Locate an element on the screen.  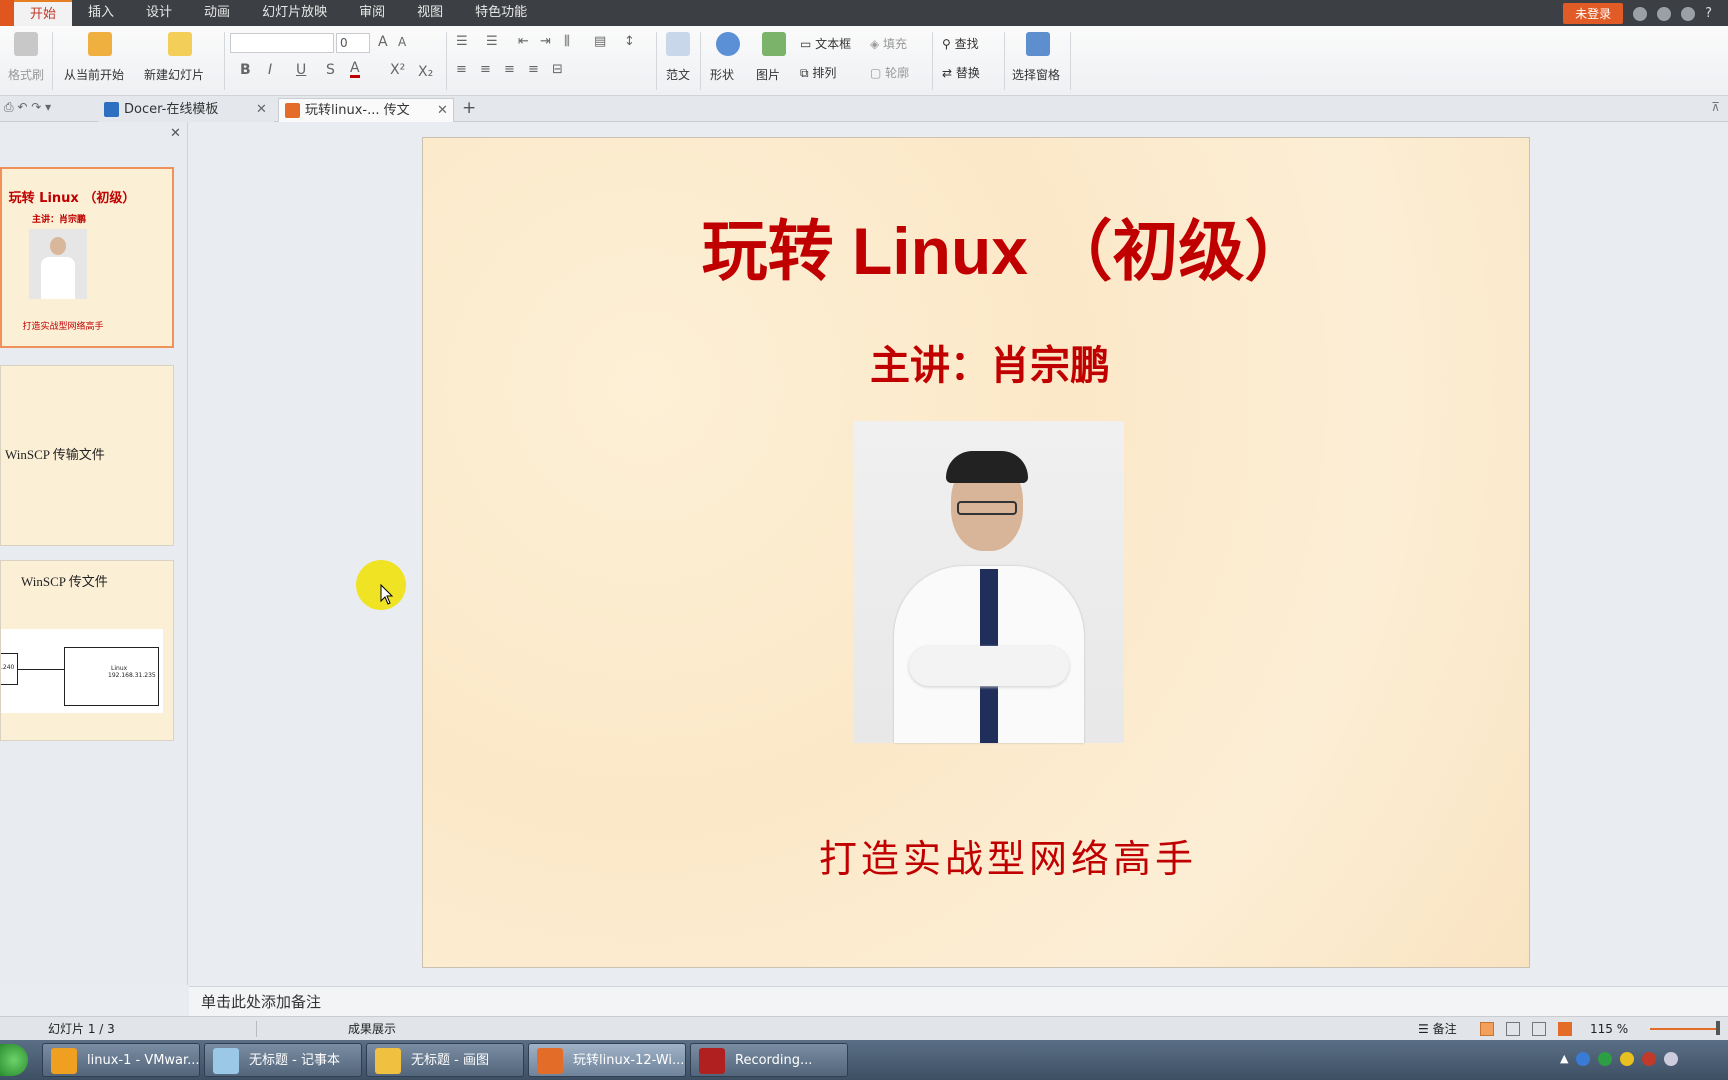
pin-icon: ⊼ is located at coordinates (1715, 107).